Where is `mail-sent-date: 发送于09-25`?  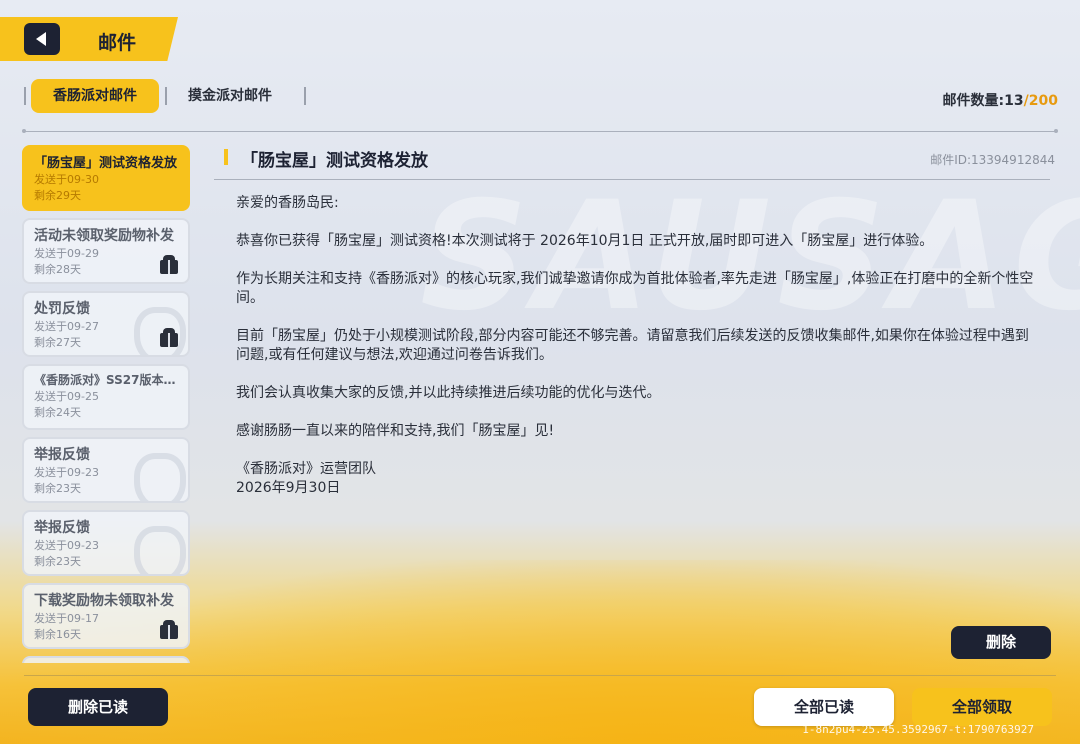
mail-sent-date: 发送于09-25 is located at coordinates (66, 396).